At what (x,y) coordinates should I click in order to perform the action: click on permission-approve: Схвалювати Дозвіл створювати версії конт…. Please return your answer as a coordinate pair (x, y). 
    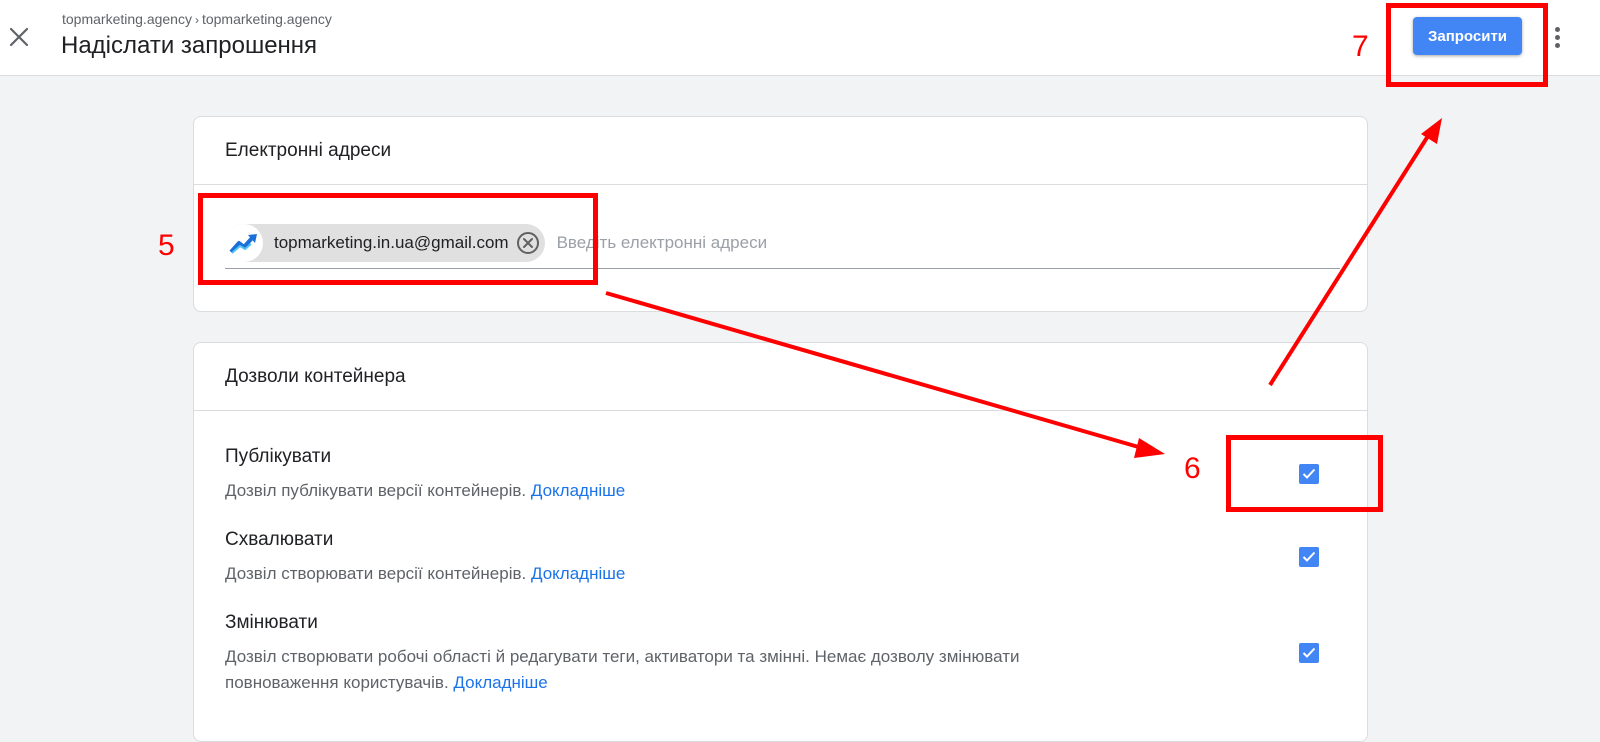
    Looking at the image, I should click on (785, 558).